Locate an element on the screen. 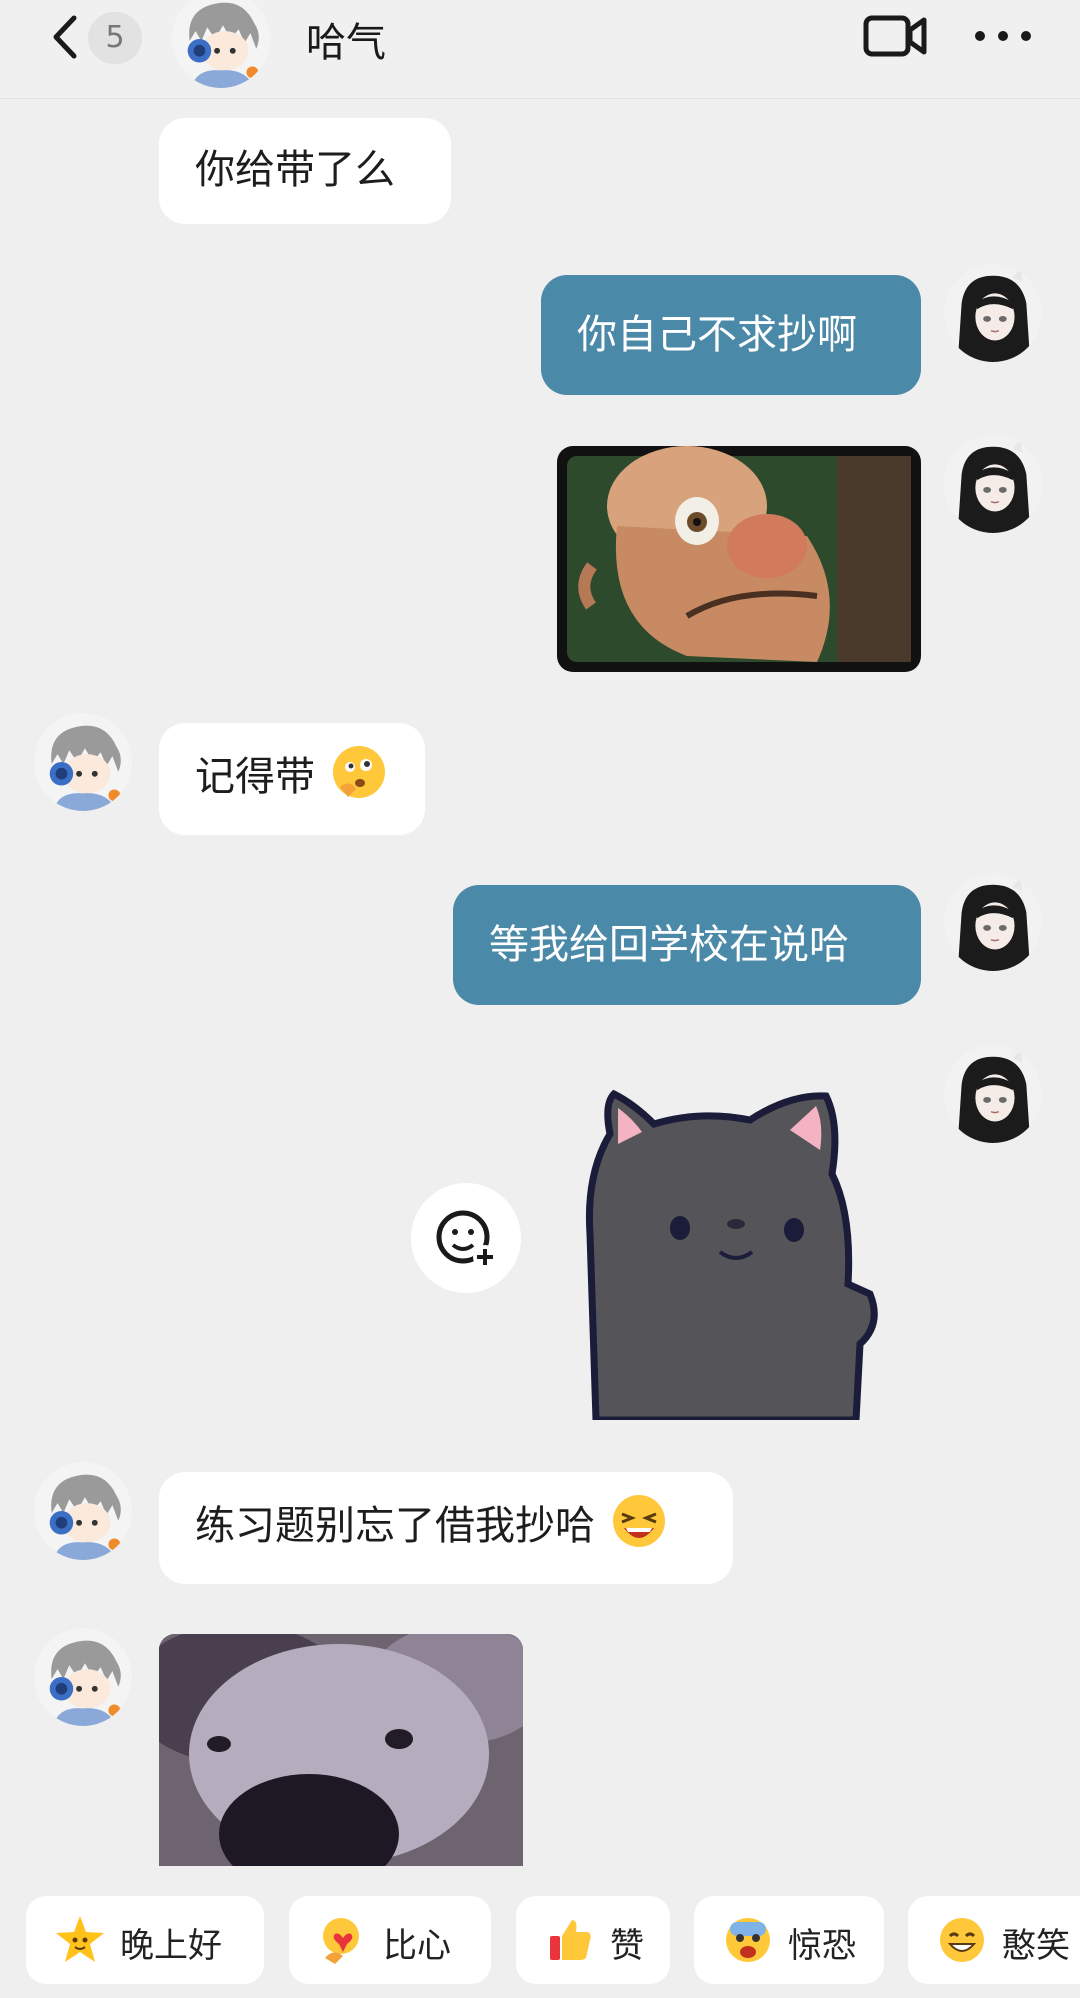  gray-cat-sticker is located at coordinates (731, 1254).